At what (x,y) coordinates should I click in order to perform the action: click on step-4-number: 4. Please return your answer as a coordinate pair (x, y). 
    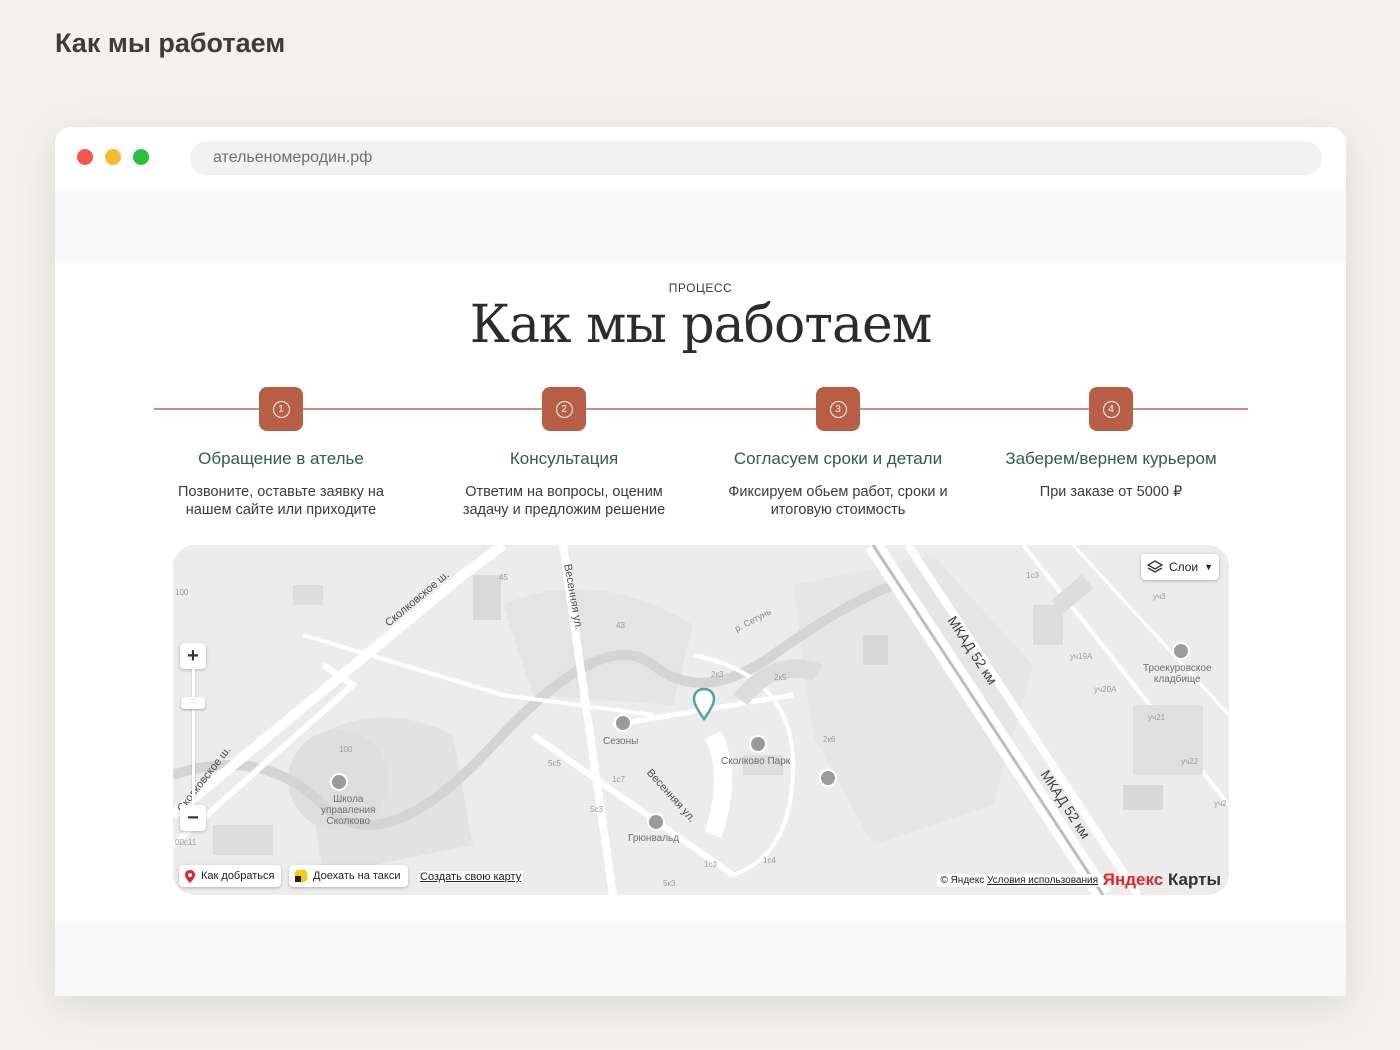
    Looking at the image, I should click on (1111, 409).